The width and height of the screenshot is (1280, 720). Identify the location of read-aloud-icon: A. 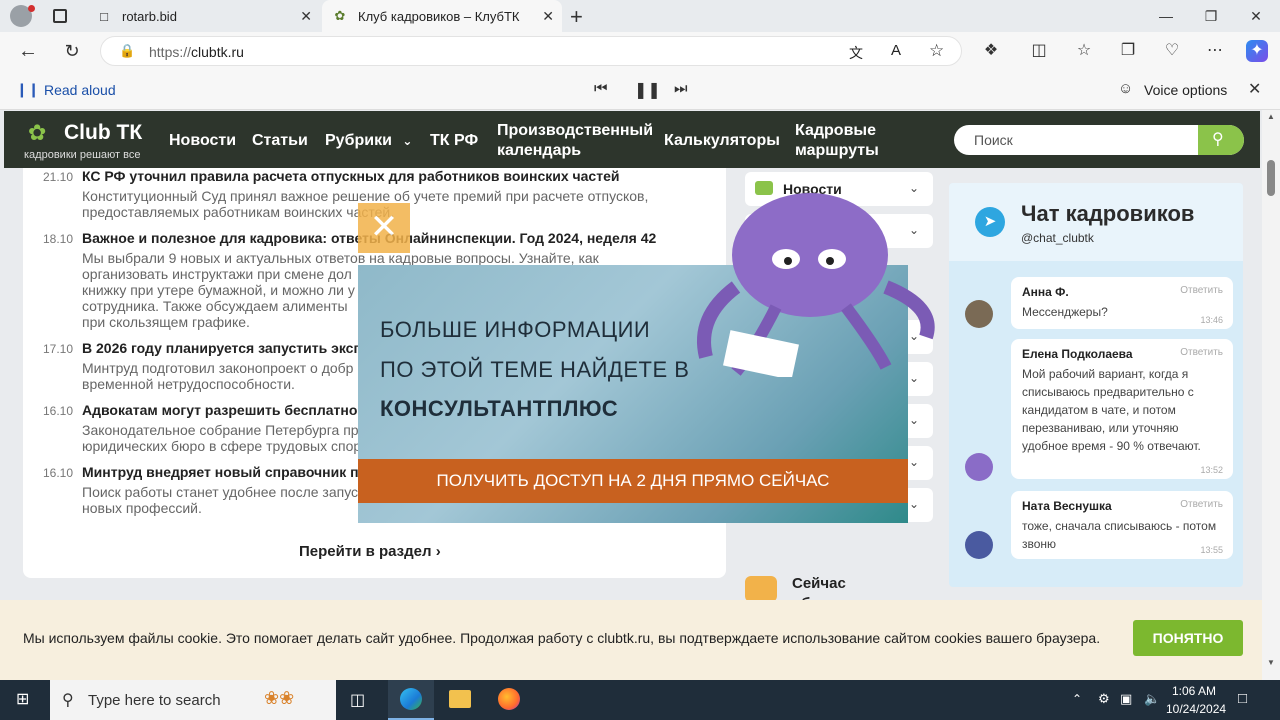
(896, 50).